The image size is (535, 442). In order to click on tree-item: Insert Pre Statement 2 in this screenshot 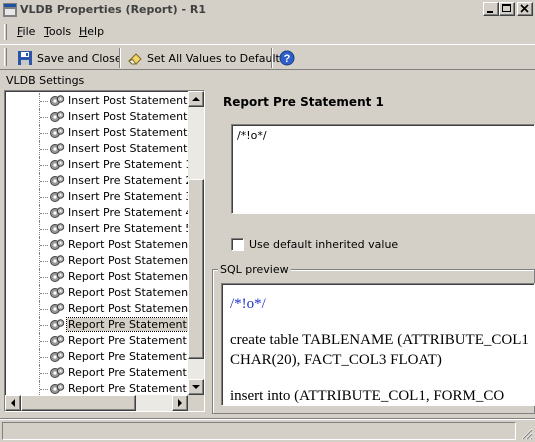, I will do `click(98, 181)`.